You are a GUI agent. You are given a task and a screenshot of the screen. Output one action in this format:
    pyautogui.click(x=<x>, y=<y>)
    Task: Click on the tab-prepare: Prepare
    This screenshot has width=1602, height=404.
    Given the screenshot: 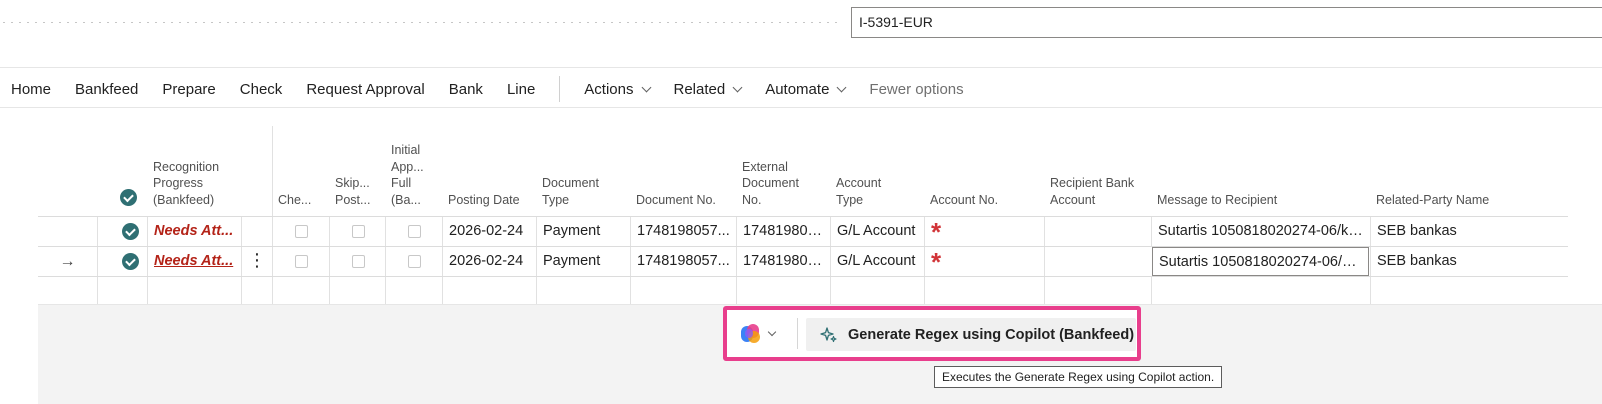 What is the action you would take?
    pyautogui.click(x=188, y=89)
    